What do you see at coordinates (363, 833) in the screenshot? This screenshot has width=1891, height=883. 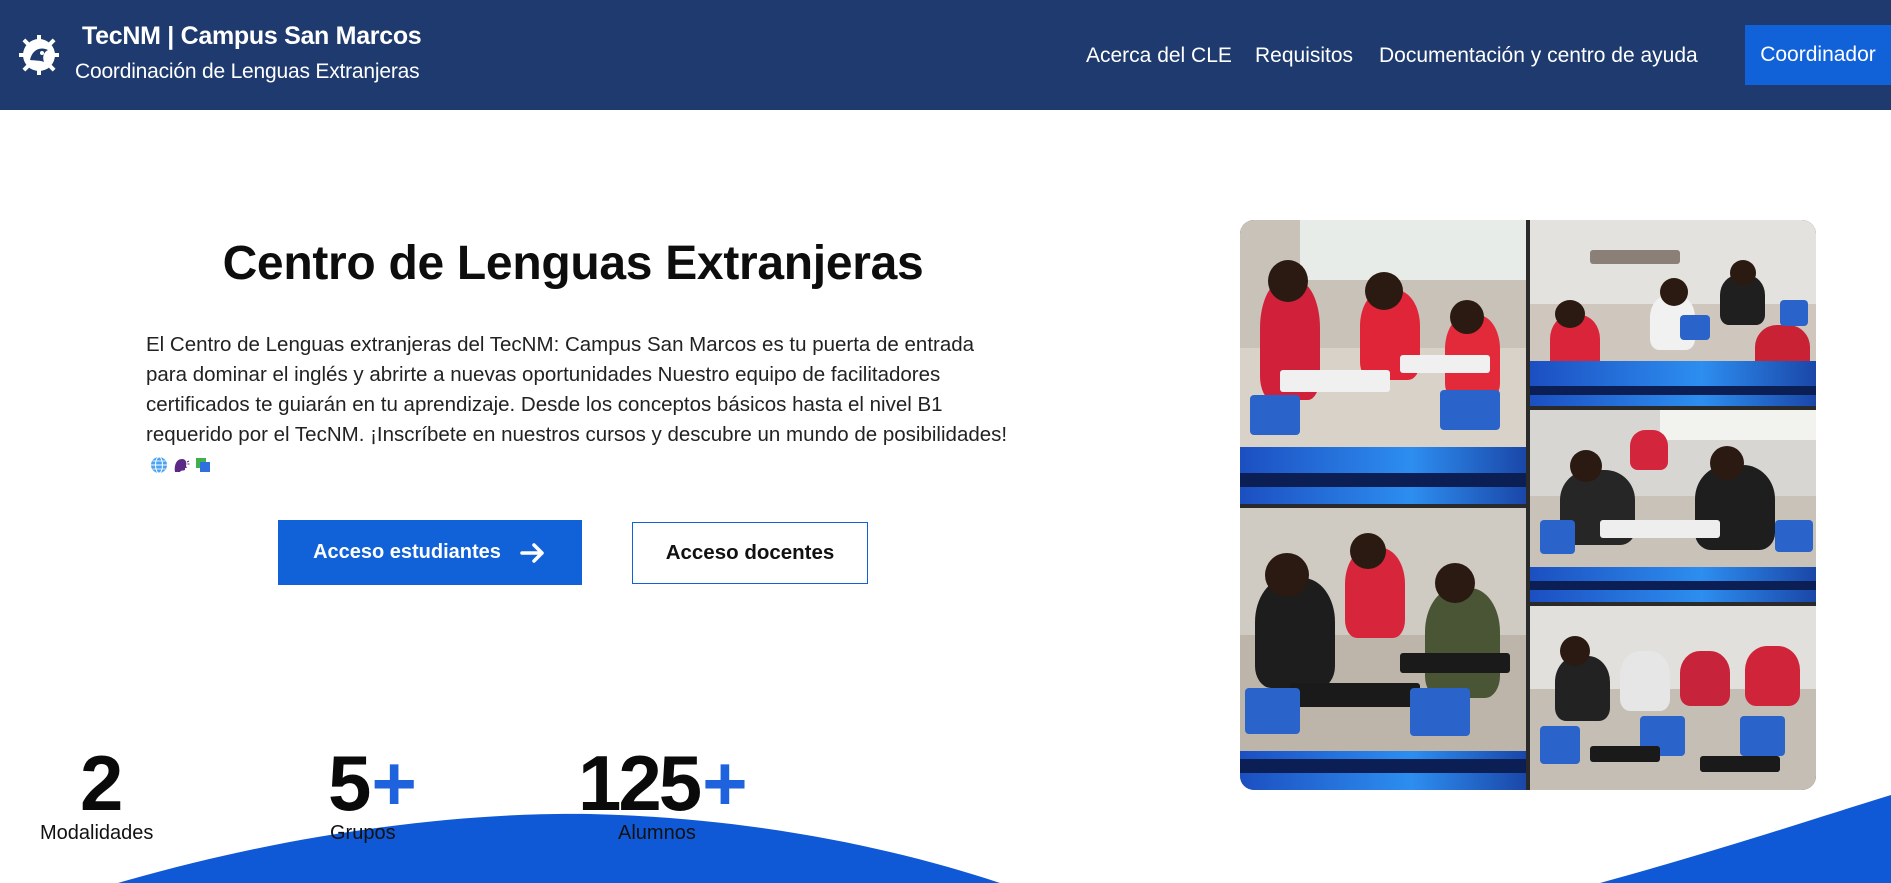 I see `stat-grupos-label: Grupos` at bounding box center [363, 833].